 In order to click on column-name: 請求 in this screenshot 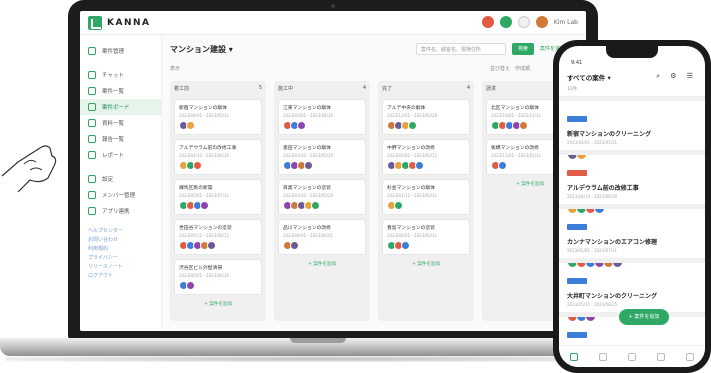, I will do `click(491, 89)`.